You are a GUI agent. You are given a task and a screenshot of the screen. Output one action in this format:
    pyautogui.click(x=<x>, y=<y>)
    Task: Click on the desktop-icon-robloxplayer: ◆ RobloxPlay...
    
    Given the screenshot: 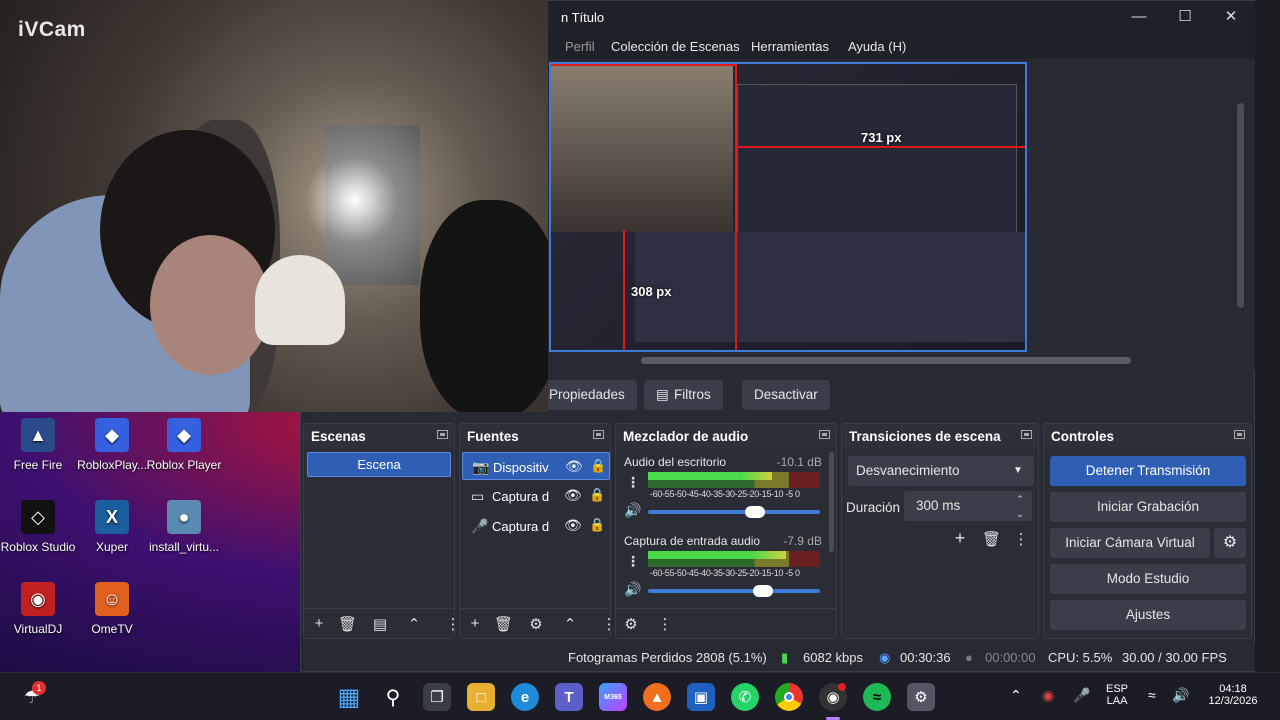 What is the action you would take?
    pyautogui.click(x=112, y=445)
    